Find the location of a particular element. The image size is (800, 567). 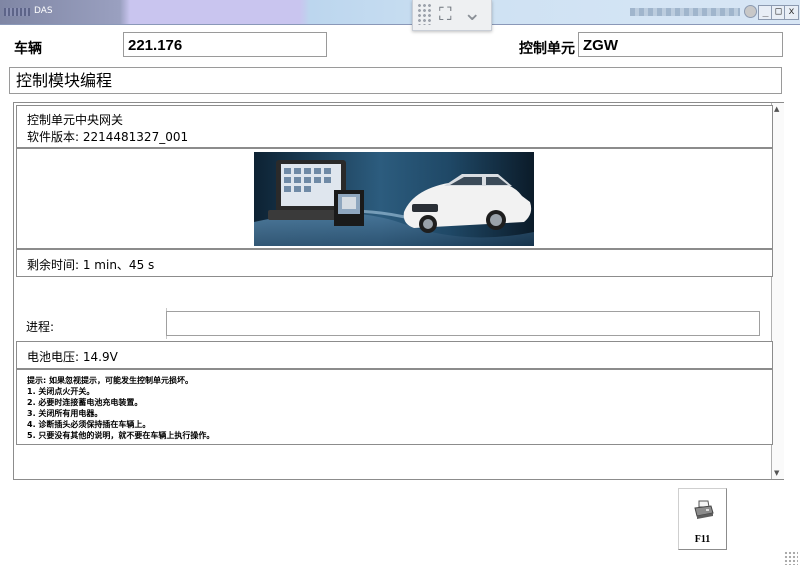

window-title: DAS is located at coordinates (43, 11).